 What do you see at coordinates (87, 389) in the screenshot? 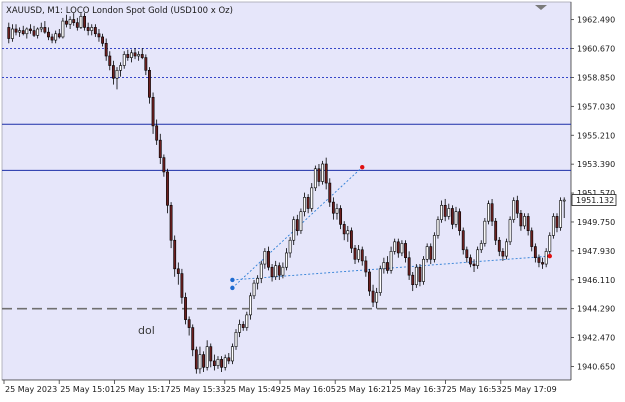
I see `time-tick-label: 25 May 15:01` at bounding box center [87, 389].